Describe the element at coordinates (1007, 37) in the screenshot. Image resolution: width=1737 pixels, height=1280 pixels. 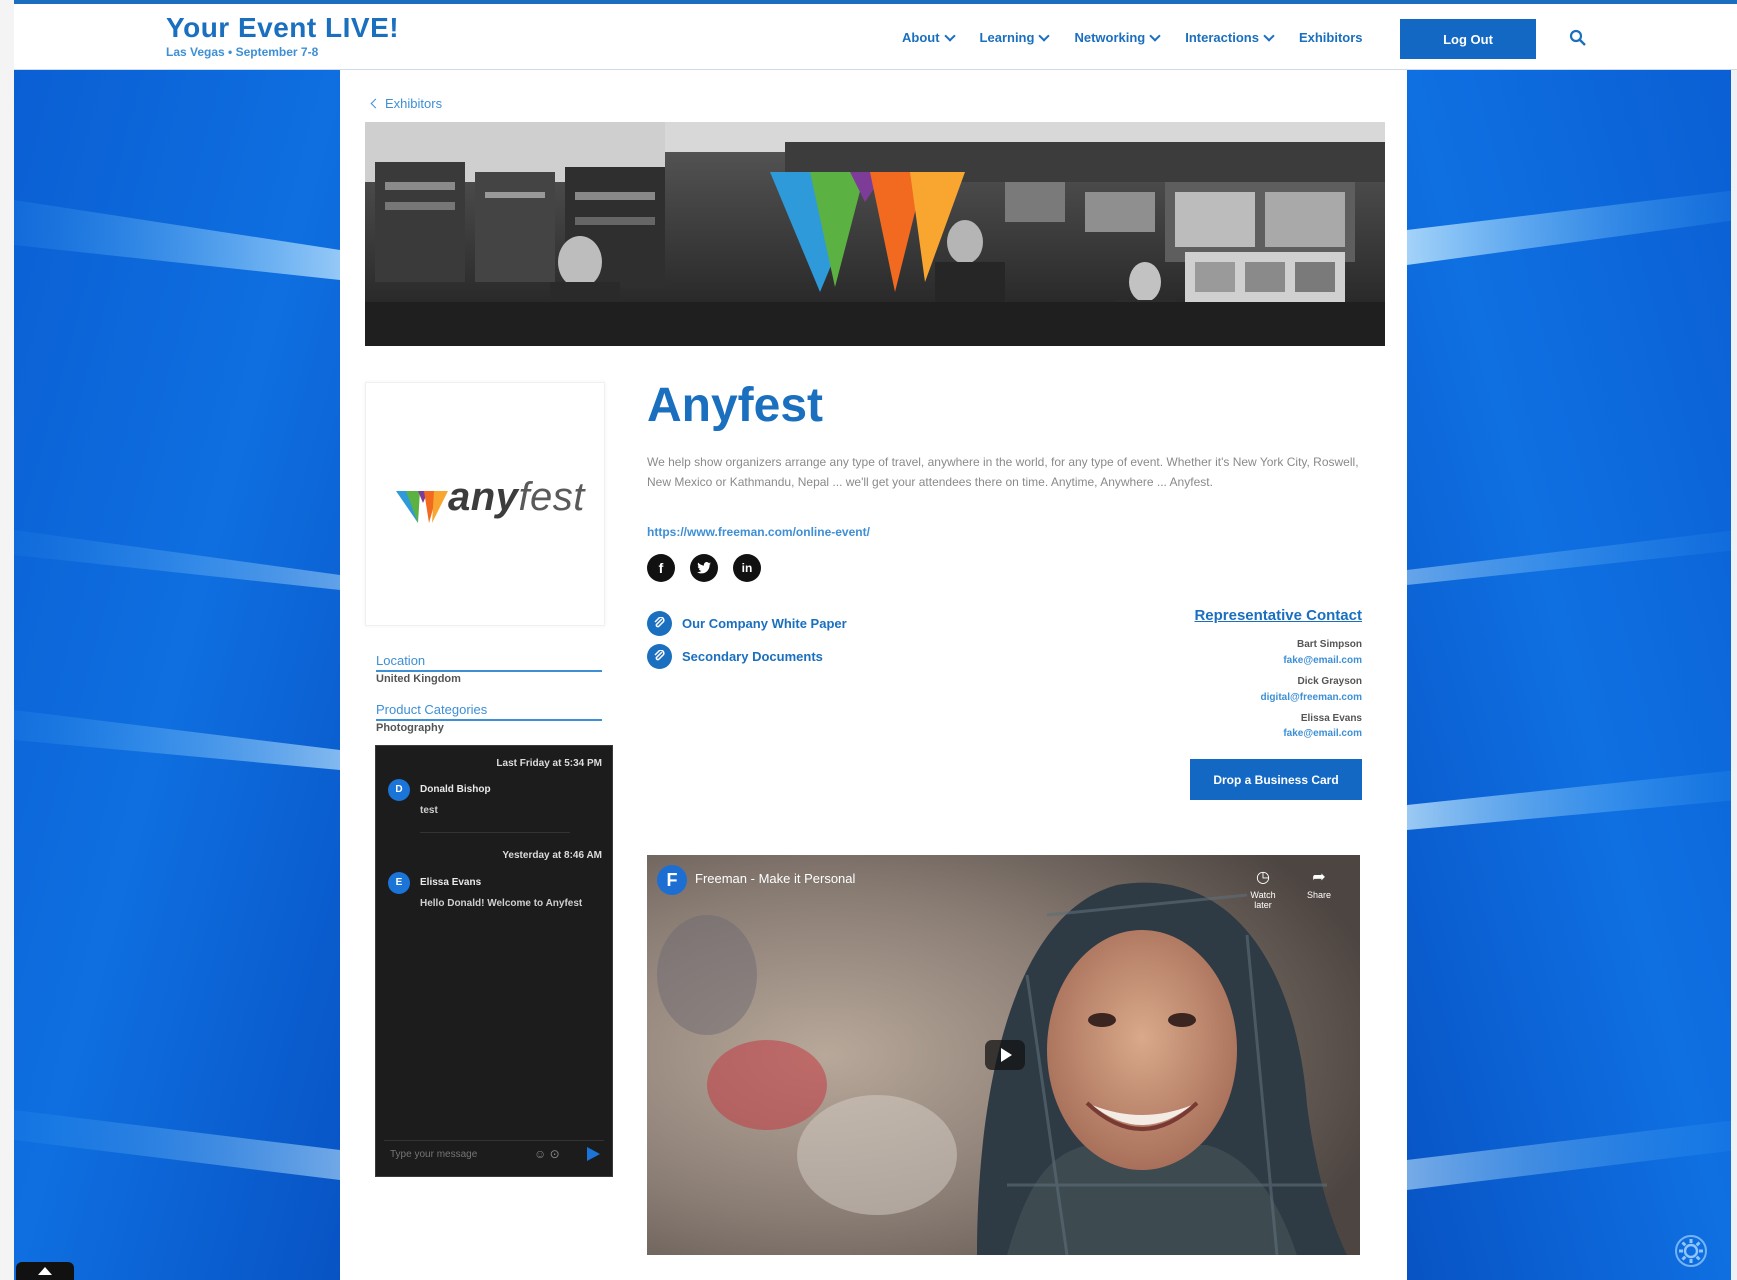
I see `nav-label: Learning` at that location.